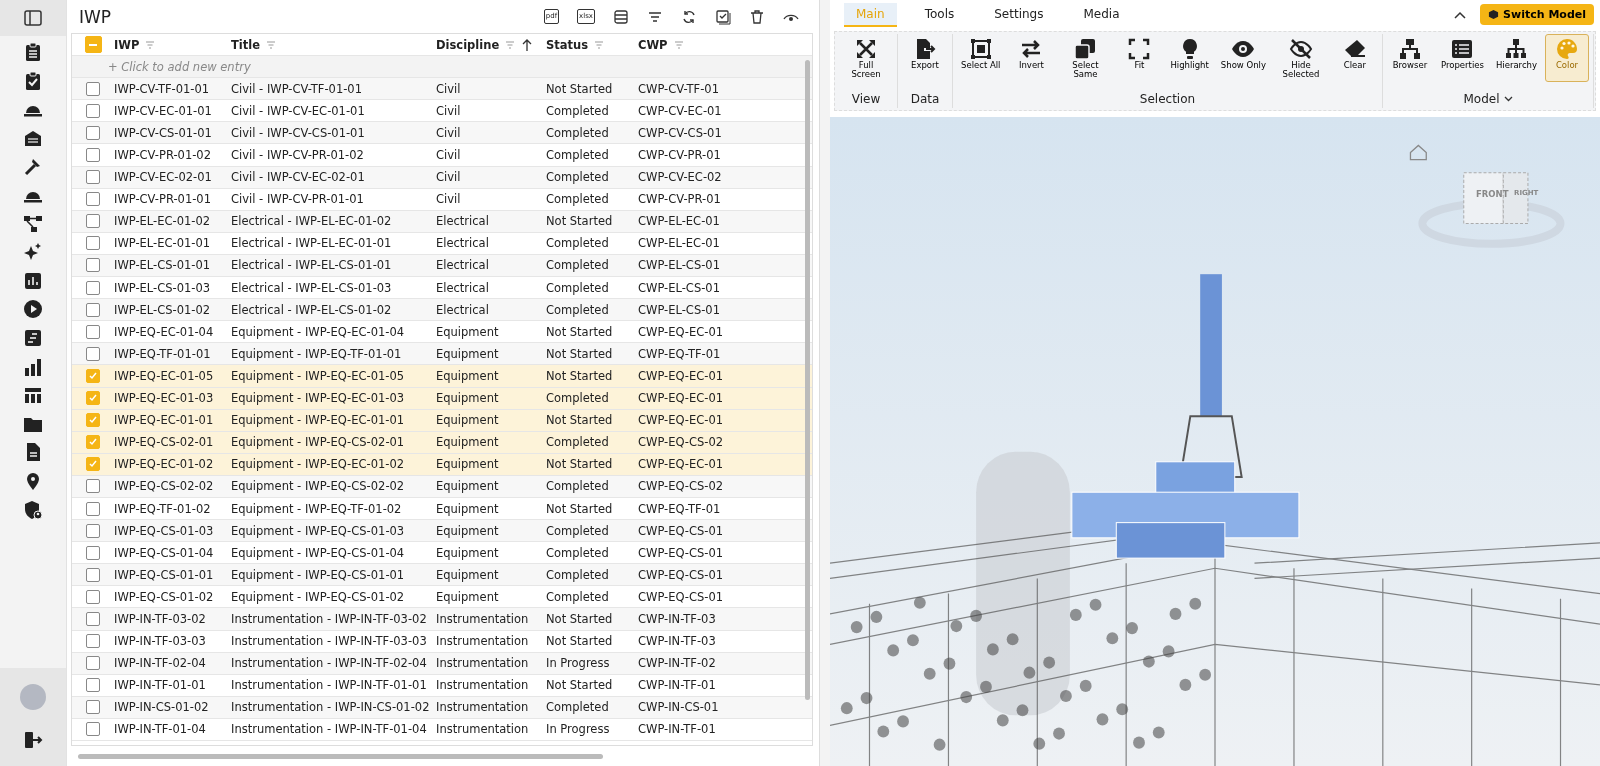 This screenshot has width=1600, height=766. What do you see at coordinates (579, 685) in the screenshot?
I see `table-cell: Not Started` at bounding box center [579, 685].